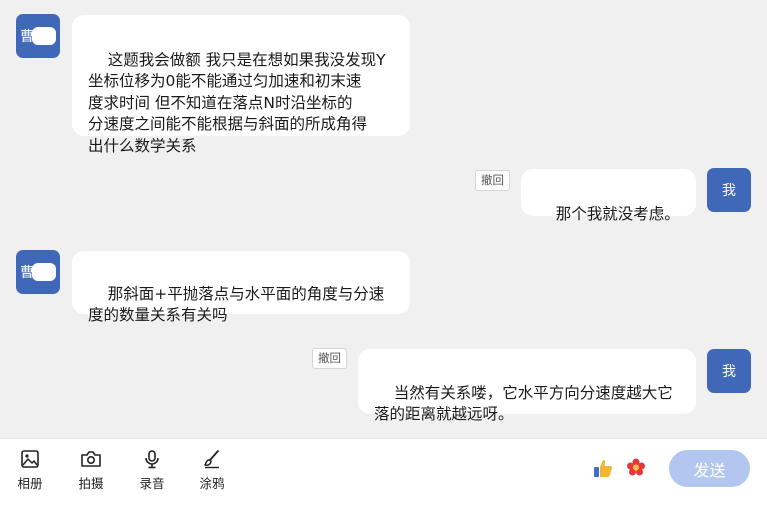 The height and width of the screenshot is (510, 767). I want to click on record-button: 录音, so click(152, 470).